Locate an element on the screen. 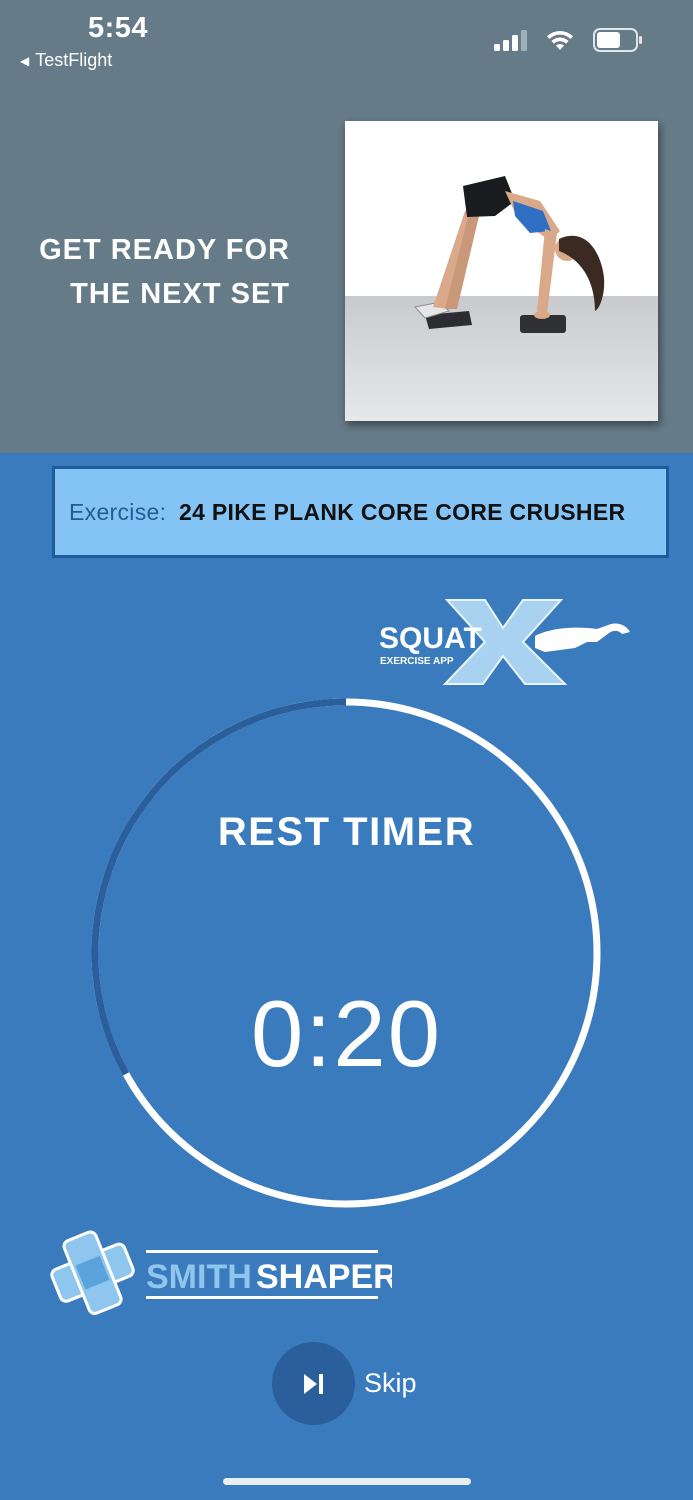 The image size is (693, 1500). exercise-illustration is located at coordinates (501, 271).